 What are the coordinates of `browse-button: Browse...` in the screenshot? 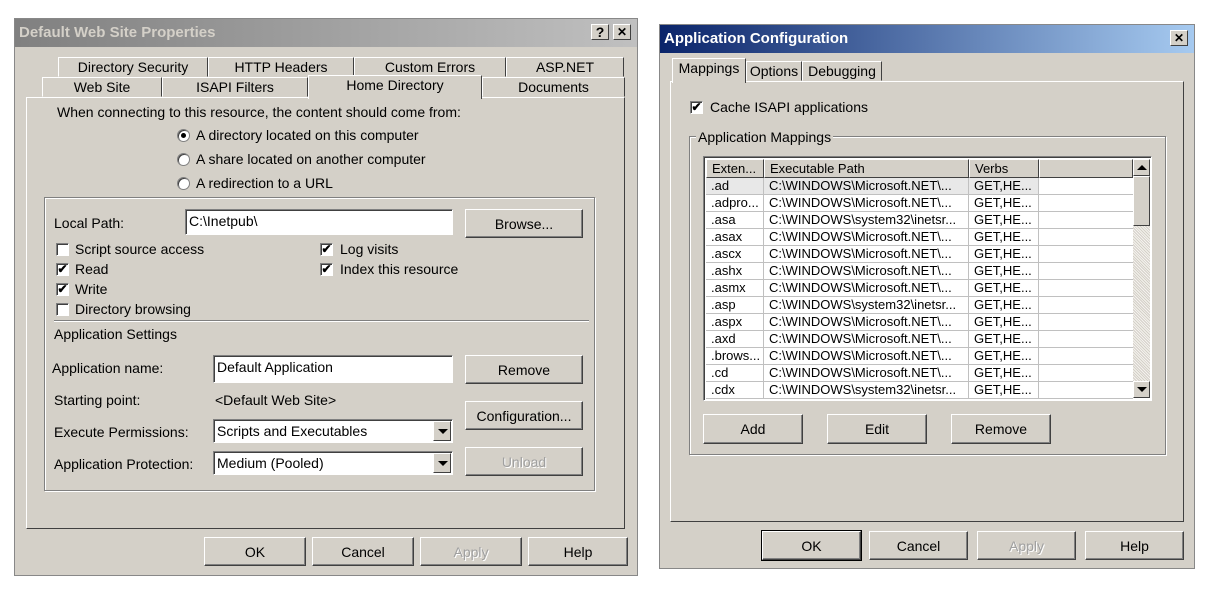 It's located at (524, 223).